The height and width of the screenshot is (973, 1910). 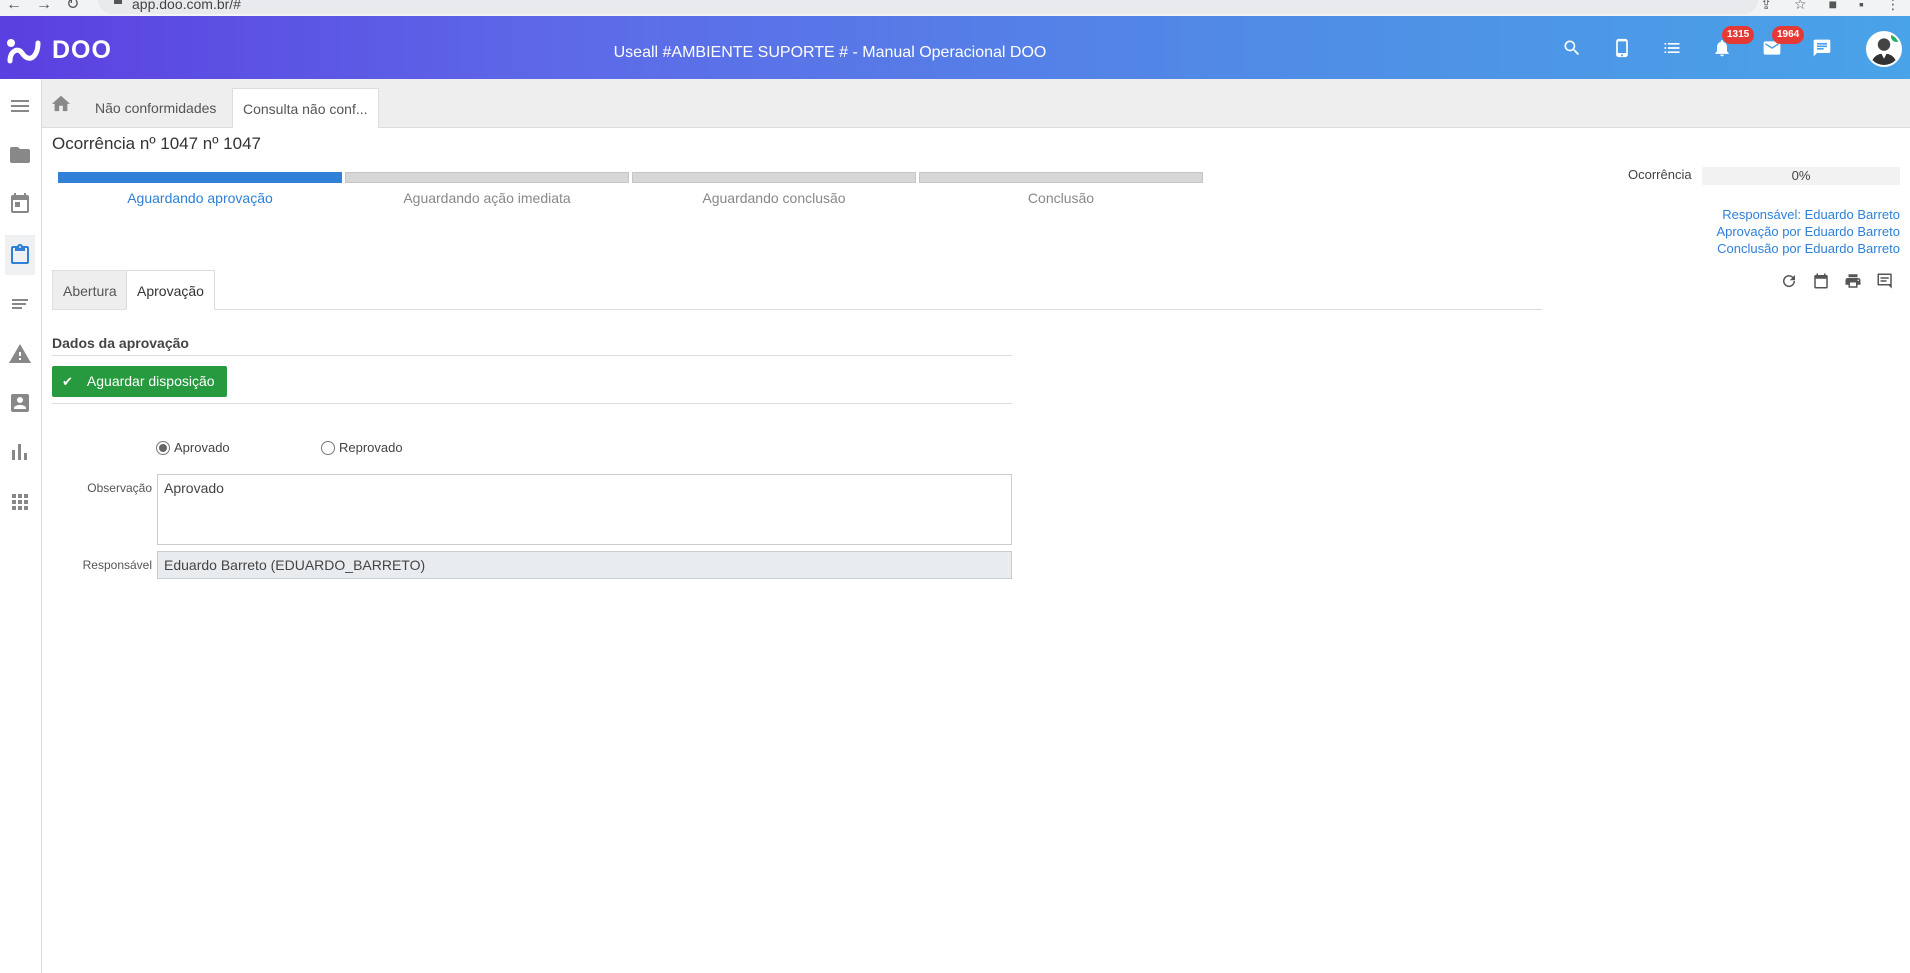 I want to click on forward-icon: →, so click(x=51, y=6).